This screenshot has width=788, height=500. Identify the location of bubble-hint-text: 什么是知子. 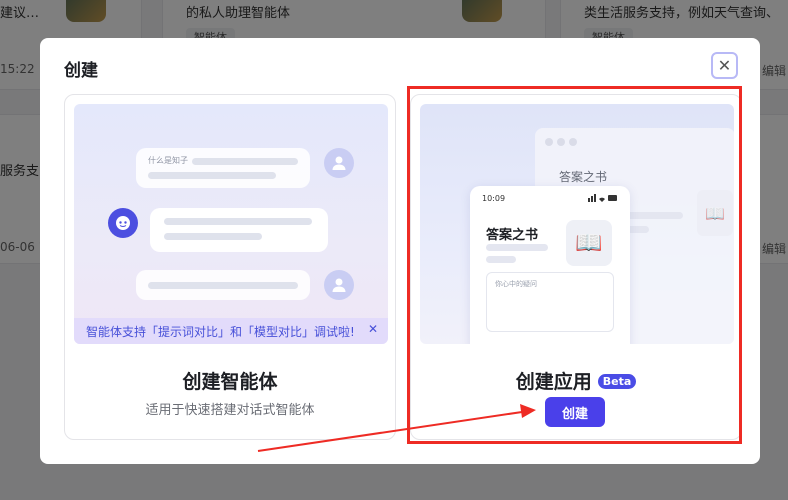
(168, 160).